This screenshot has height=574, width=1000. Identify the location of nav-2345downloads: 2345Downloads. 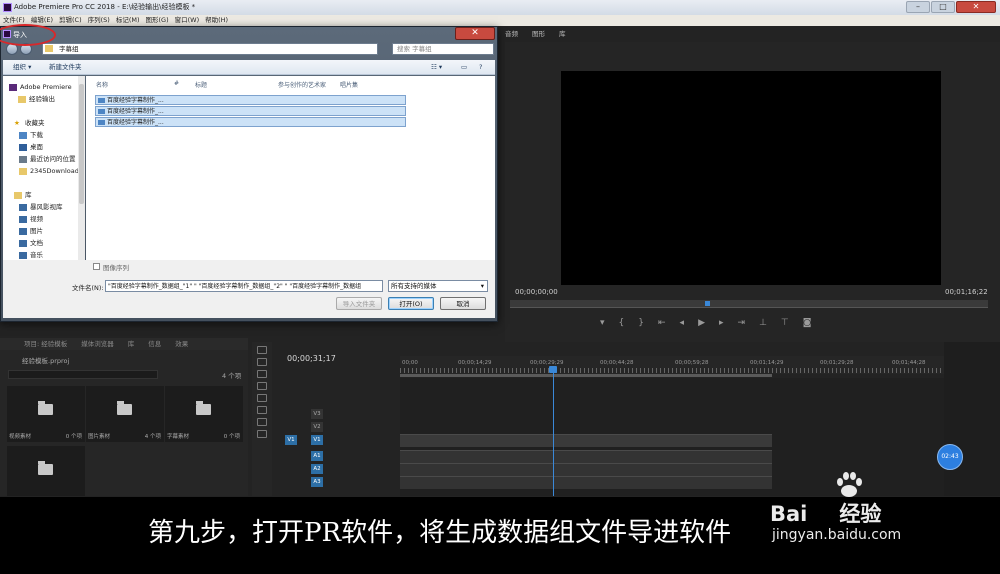
(50, 171).